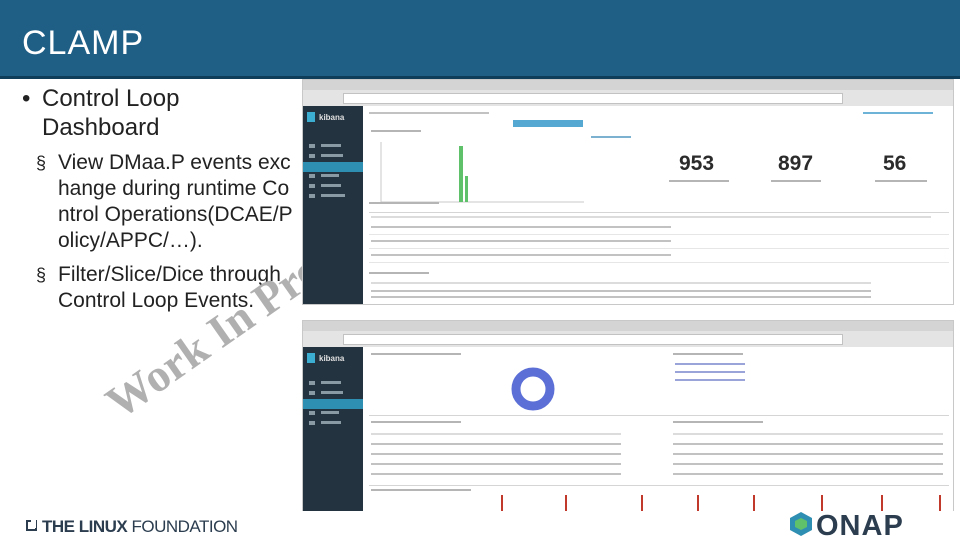 The width and height of the screenshot is (960, 543). I want to click on bullet-level1: • Control Loop Dashboard, so click(158, 113).